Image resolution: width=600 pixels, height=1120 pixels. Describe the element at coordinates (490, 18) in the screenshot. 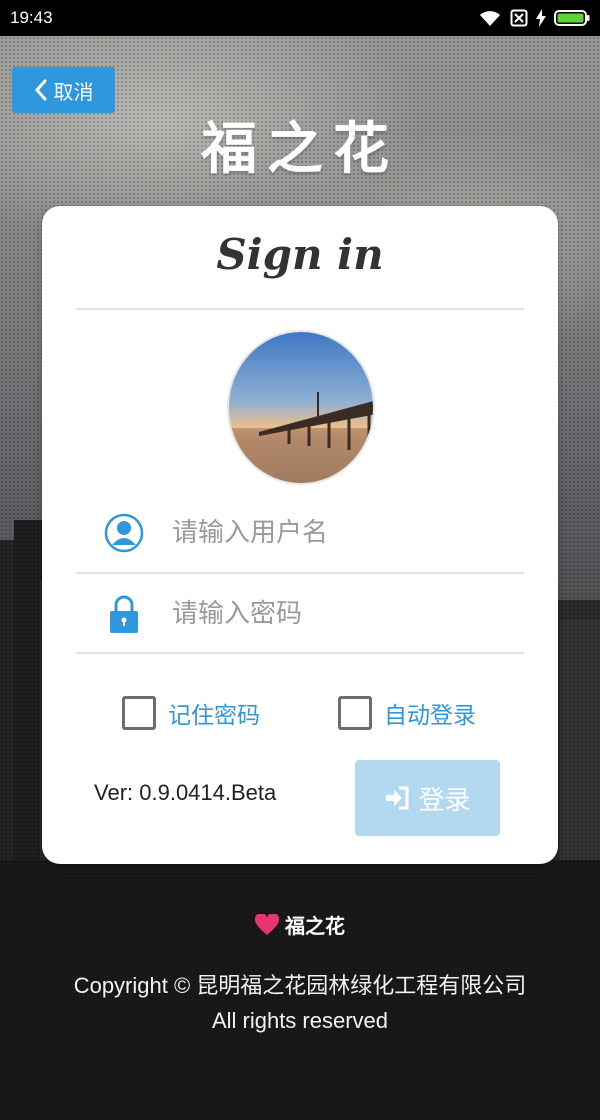

I see `wifi-icon` at that location.